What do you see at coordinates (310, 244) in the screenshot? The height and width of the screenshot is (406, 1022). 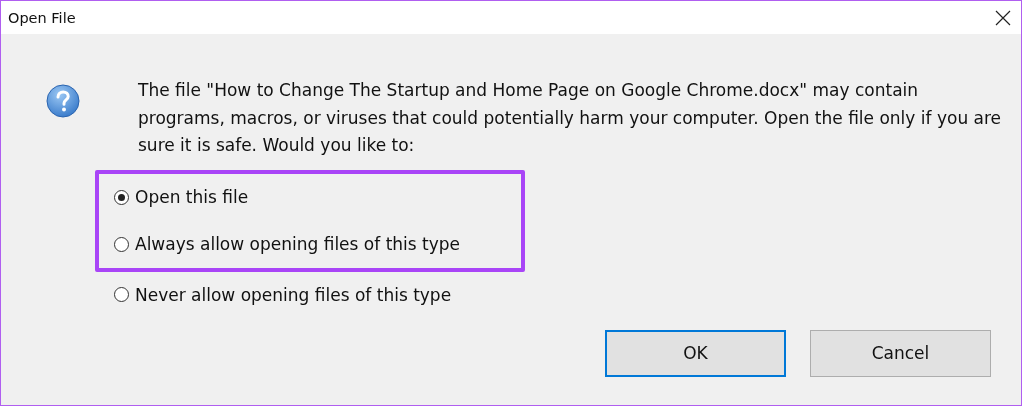 I see `radio-option: Always allow opening files of this type` at bounding box center [310, 244].